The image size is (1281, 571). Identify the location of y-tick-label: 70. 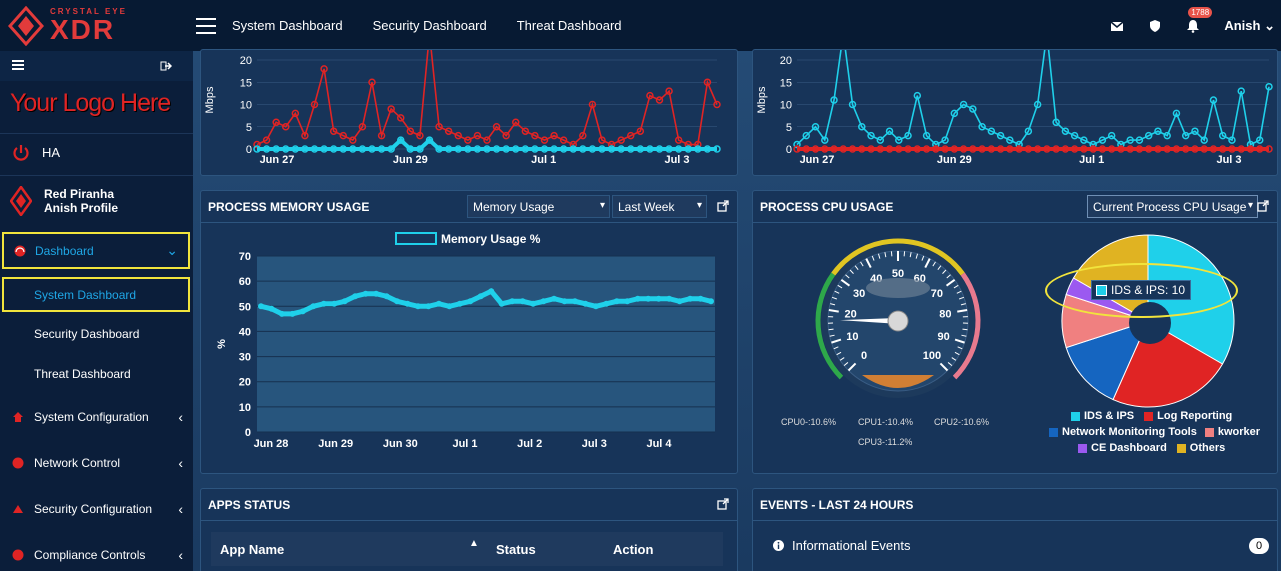
(245, 257).